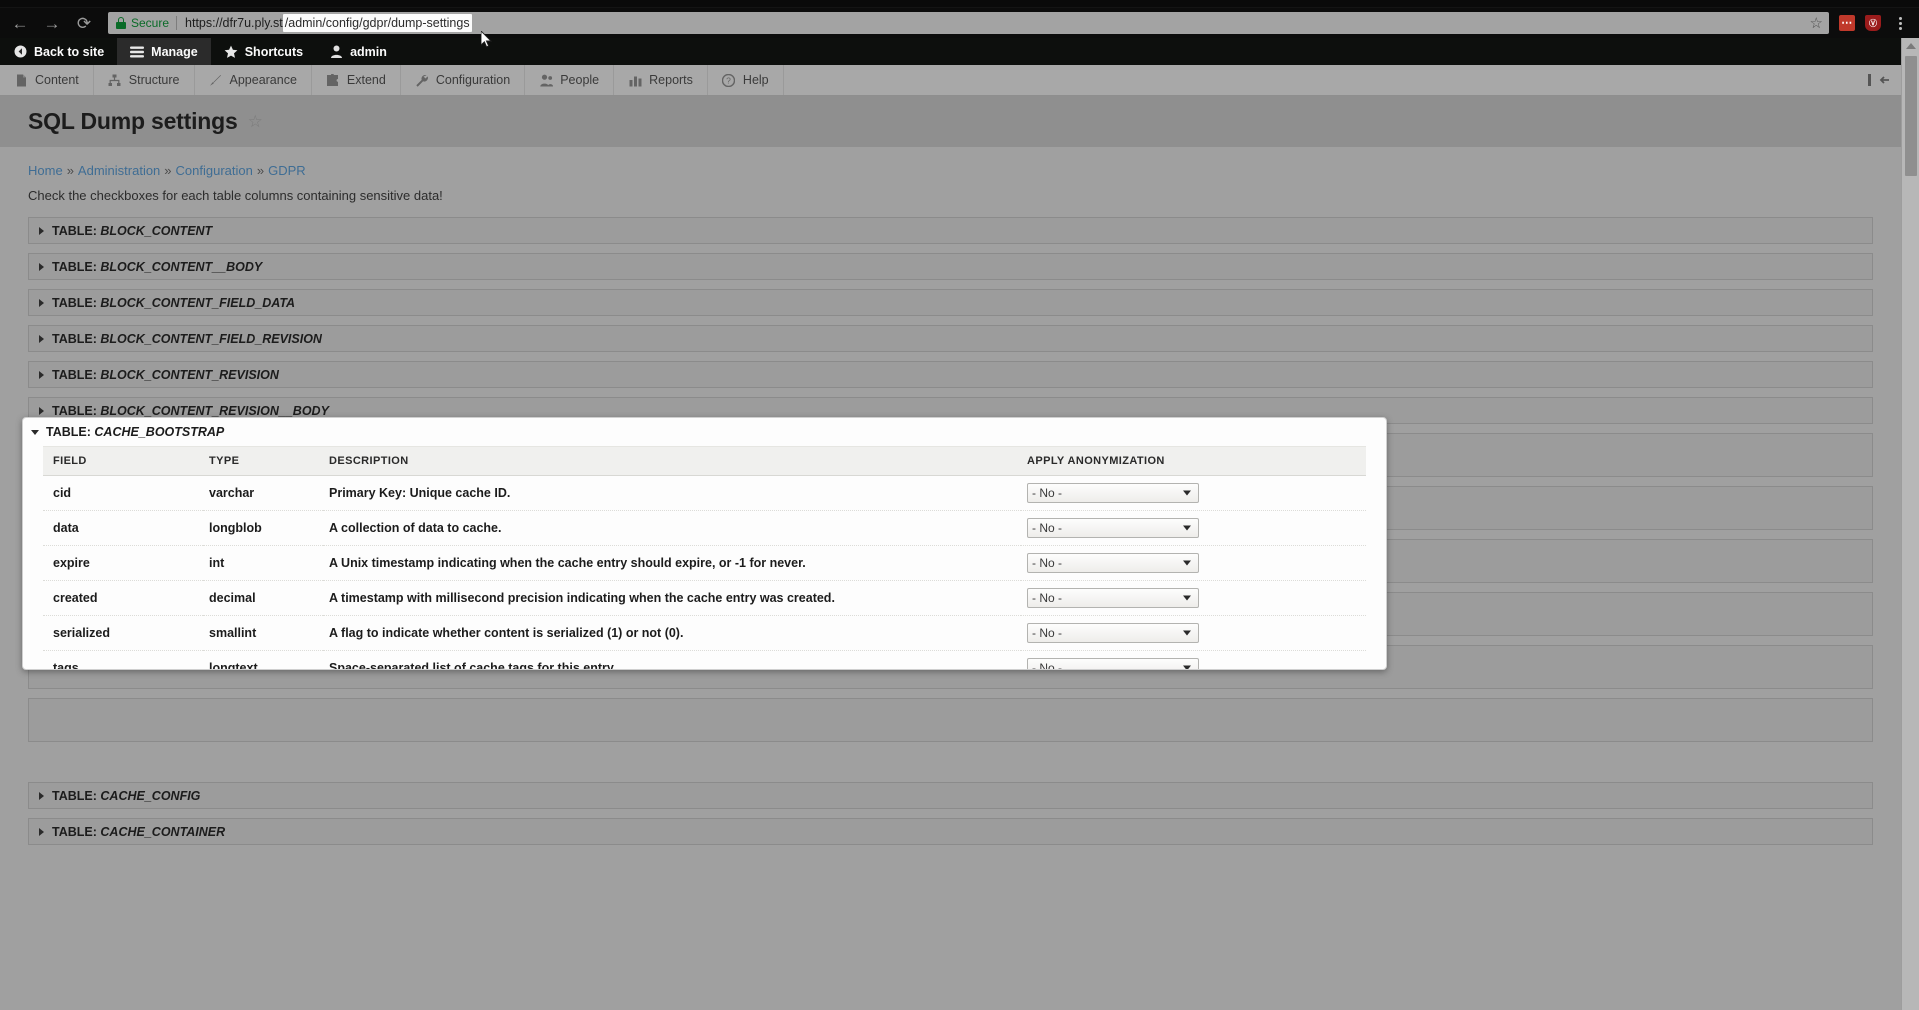  What do you see at coordinates (132, 230) in the screenshot?
I see `accordion-label: TABLE: BLOCK_CONTENT` at bounding box center [132, 230].